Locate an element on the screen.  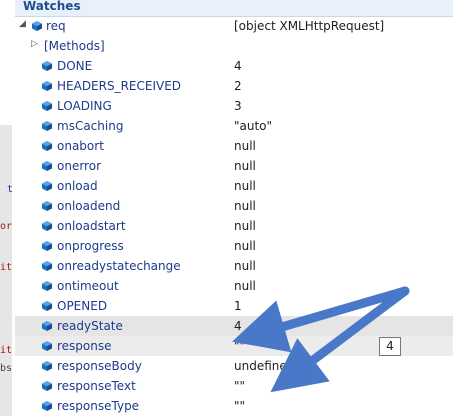
watch-row-onprogress: onprogress null is located at coordinates (234, 246).